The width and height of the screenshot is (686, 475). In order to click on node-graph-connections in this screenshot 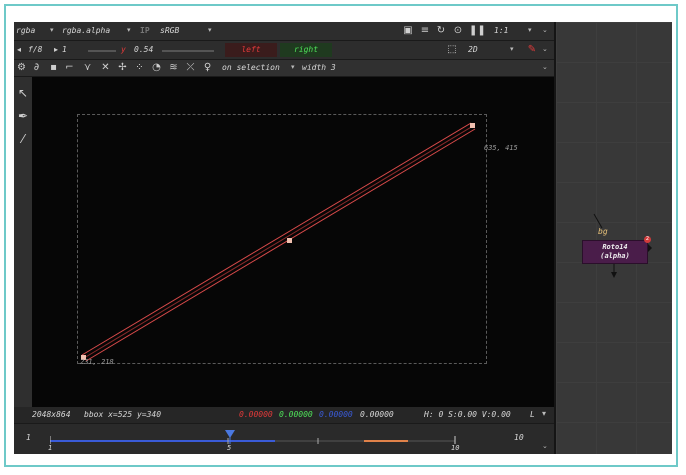, I will do `click(622, 245)`.